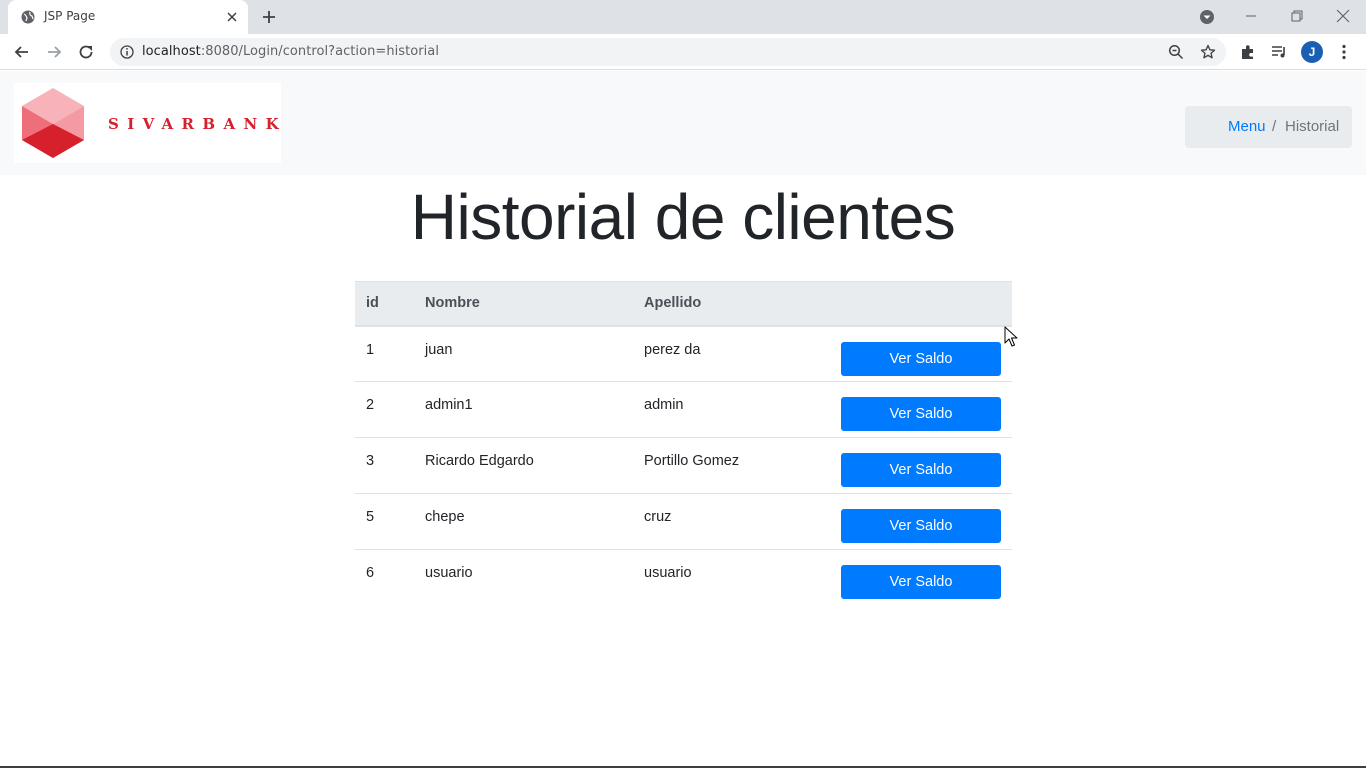 The image size is (1366, 768). I want to click on breadcrumb: Menu / Historial, so click(1268, 127).